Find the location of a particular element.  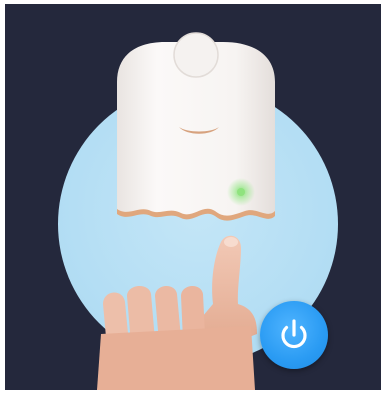

power-button is located at coordinates (294, 335).